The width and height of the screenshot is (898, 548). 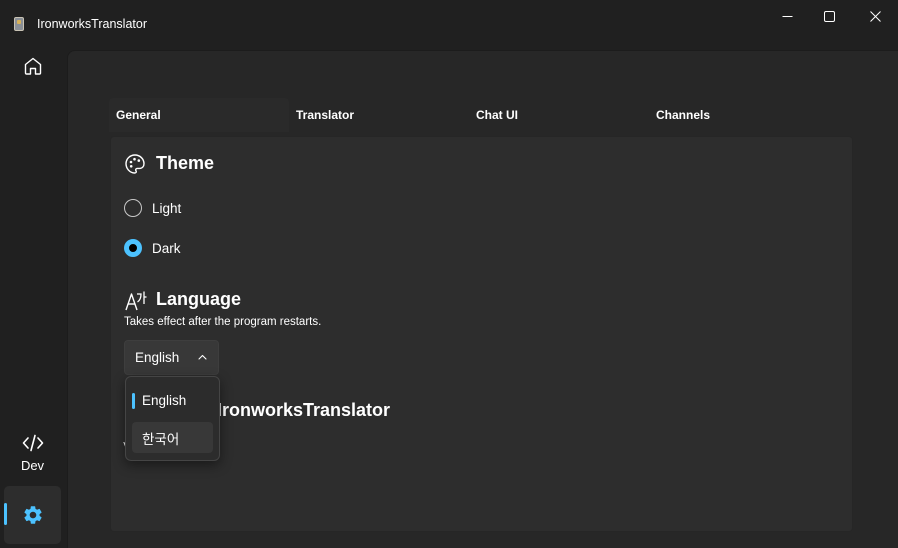 I want to click on gear-icon, so click(x=32, y=515).